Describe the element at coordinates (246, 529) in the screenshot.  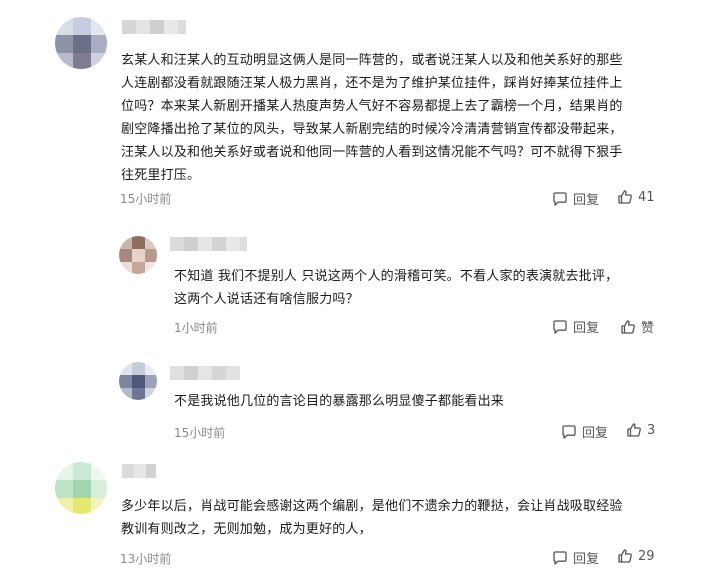
I see `comment-line: 教训有则改之，无则加勉，成为更好的人，` at that location.